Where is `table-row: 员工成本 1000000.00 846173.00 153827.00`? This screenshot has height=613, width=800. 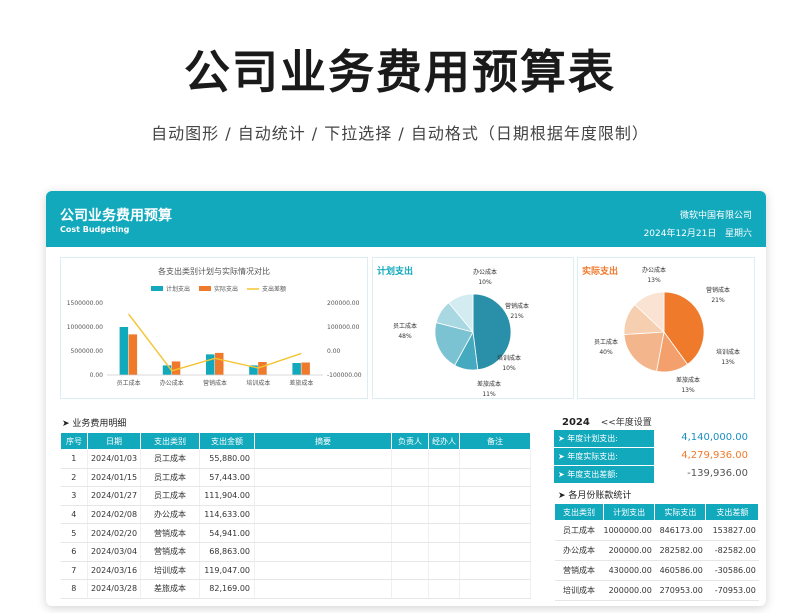 table-row: 员工成本 1000000.00 846173.00 153827.00 is located at coordinates (656, 530).